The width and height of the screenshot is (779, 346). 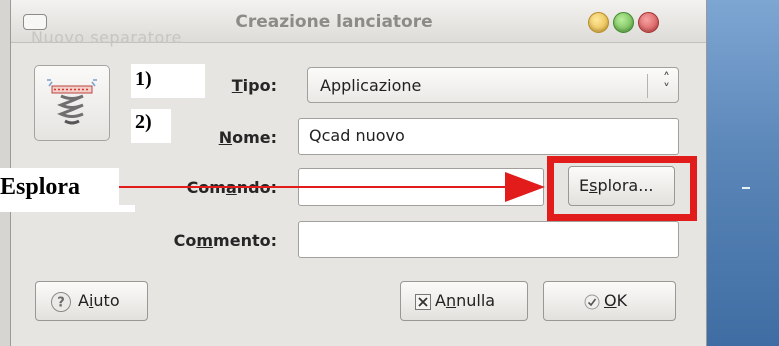 I want to click on help-icon: ?, so click(x=61, y=302).